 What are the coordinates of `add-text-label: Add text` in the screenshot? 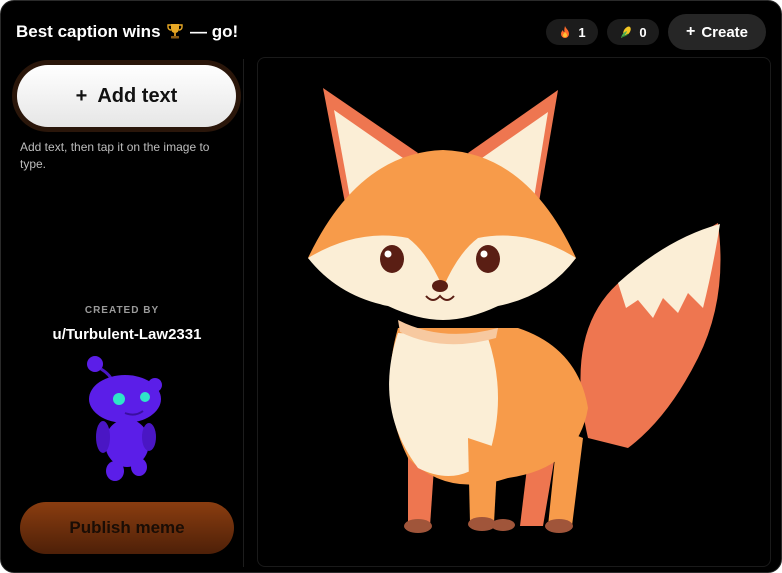 It's located at (137, 95).